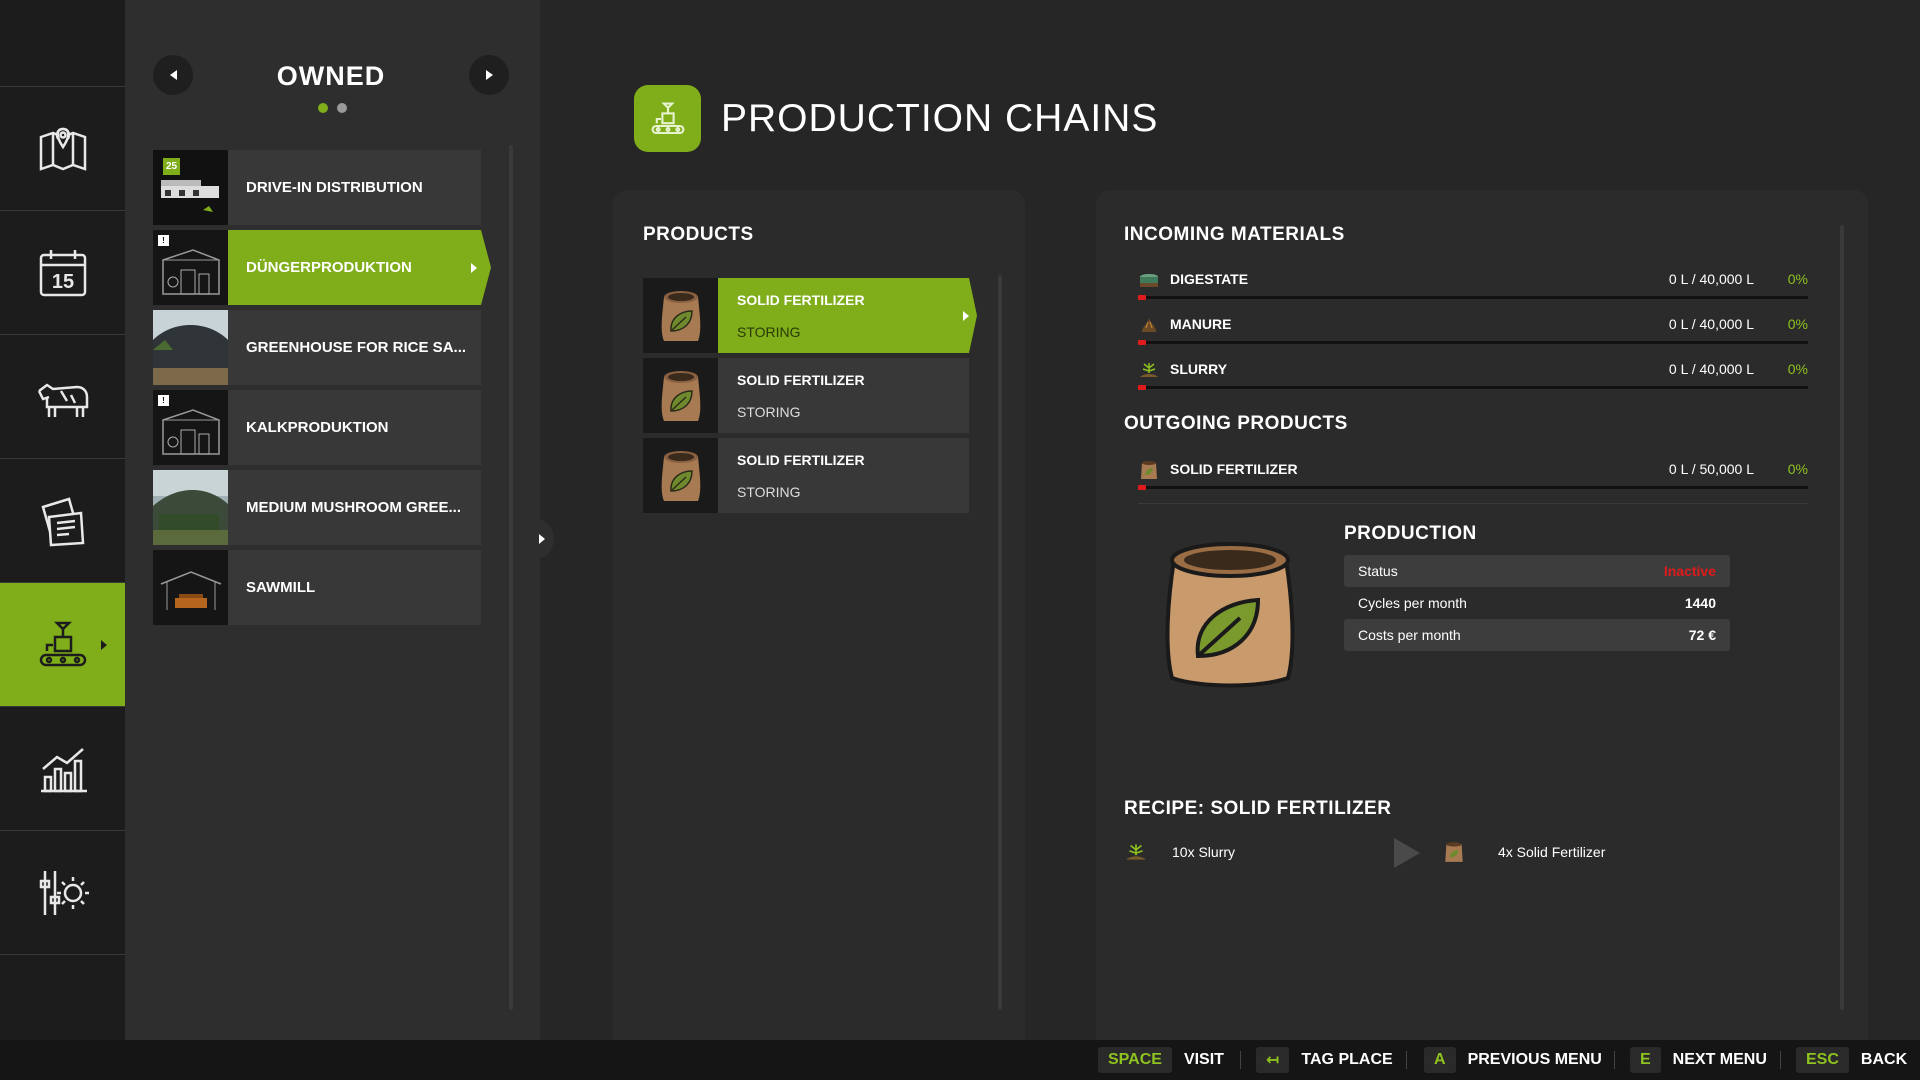 The width and height of the screenshot is (1920, 1080). Describe the element at coordinates (1209, 279) in the screenshot. I see `material-name: DIGESTATE` at that location.